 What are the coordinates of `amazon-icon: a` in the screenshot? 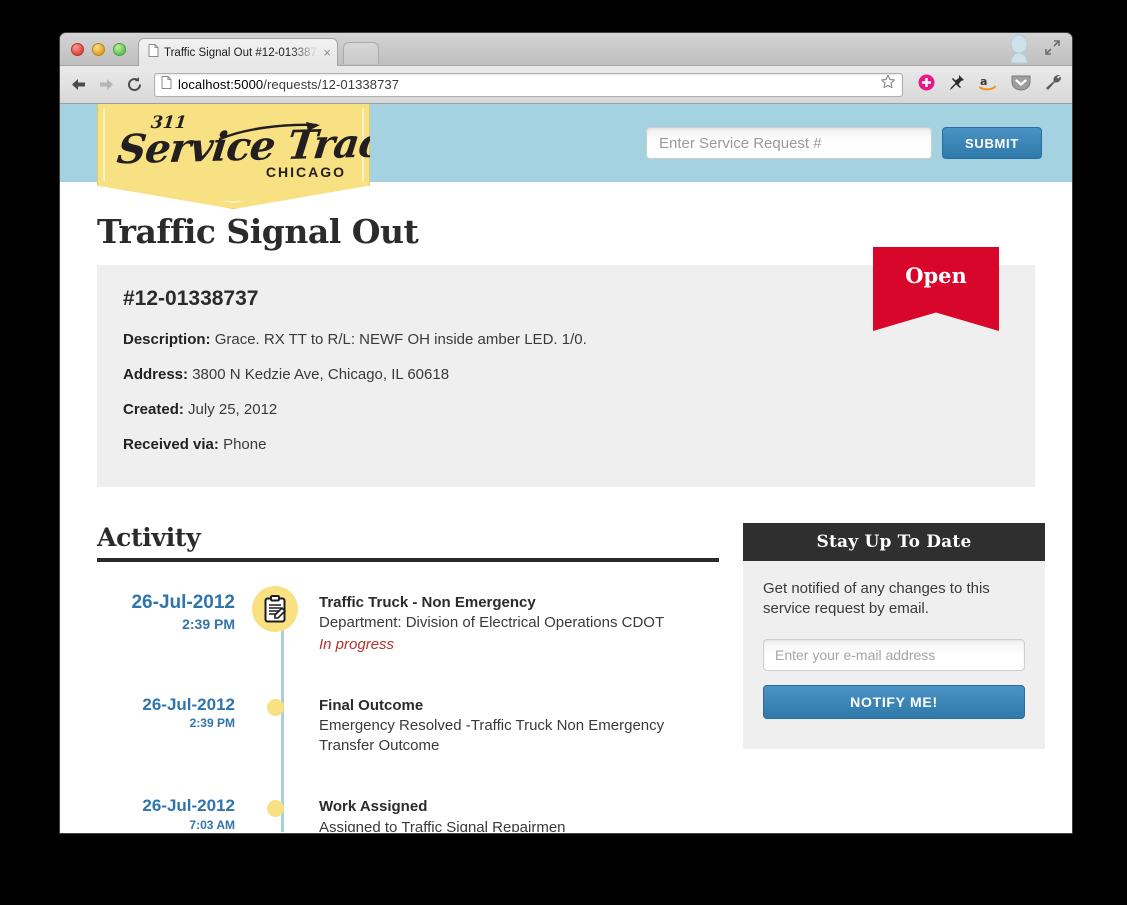 It's located at (988, 85).